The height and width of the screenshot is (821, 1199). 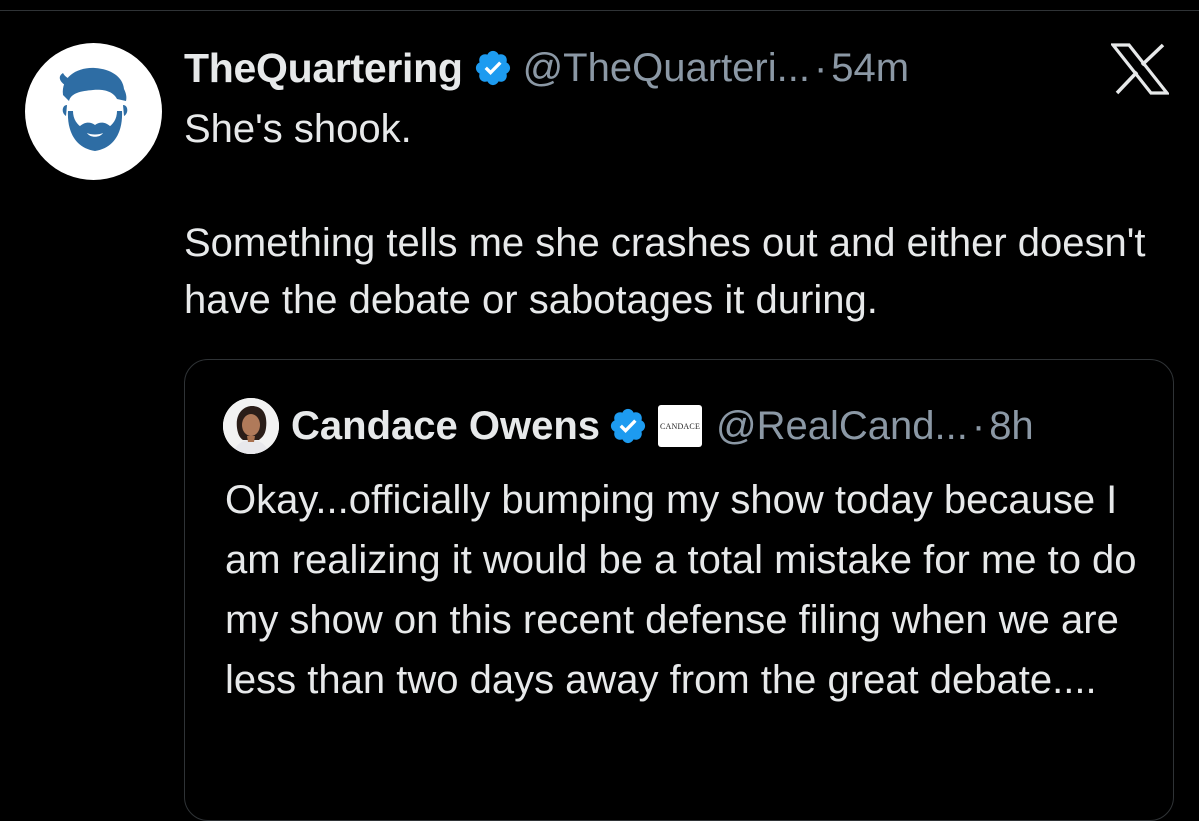 I want to click on quoted-tweet-header: Candace Owens CANDACE @RealCand... · 8h, so click(x=628, y=426).